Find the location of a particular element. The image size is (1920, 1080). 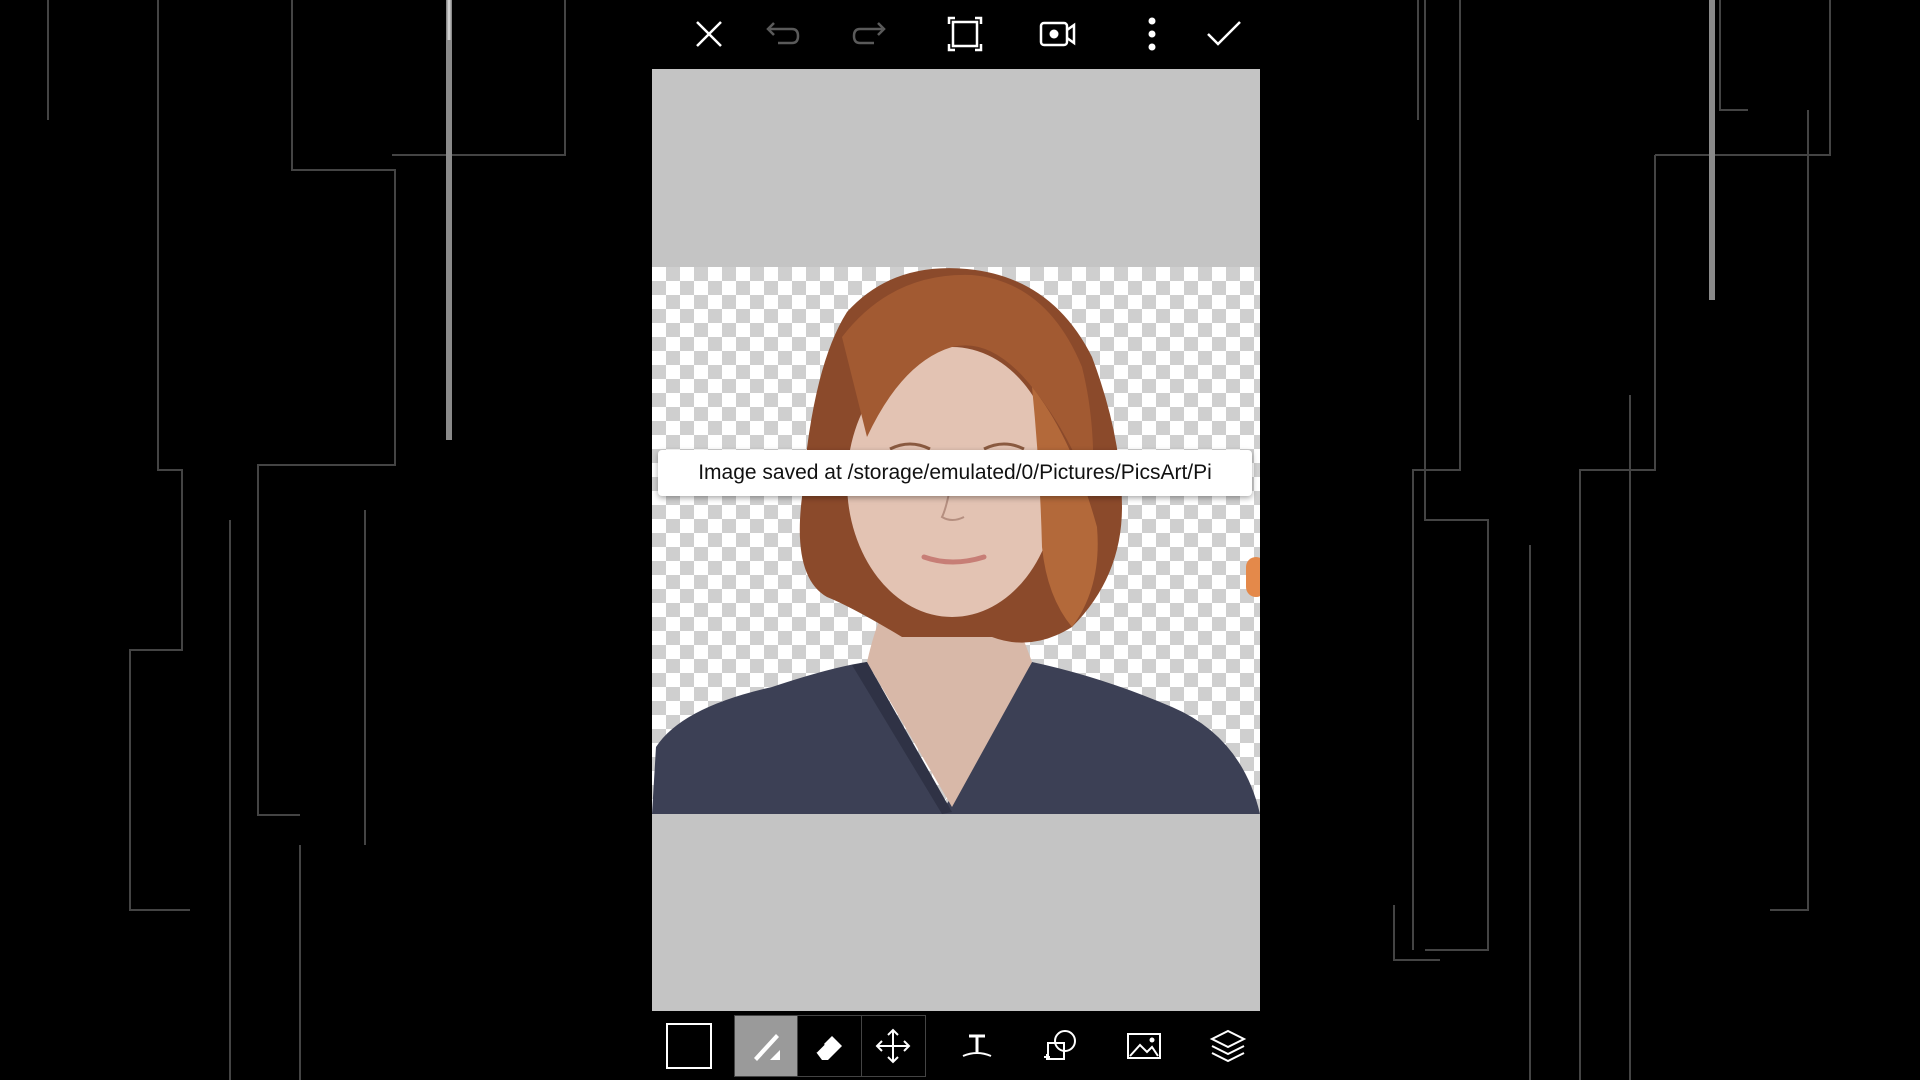

brush-tool-button is located at coordinates (767, 1046).